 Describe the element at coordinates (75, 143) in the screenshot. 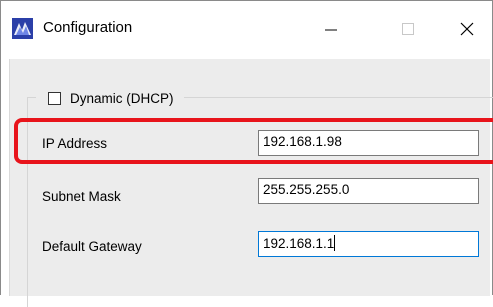

I see `ip-address-label: IP Address` at that location.